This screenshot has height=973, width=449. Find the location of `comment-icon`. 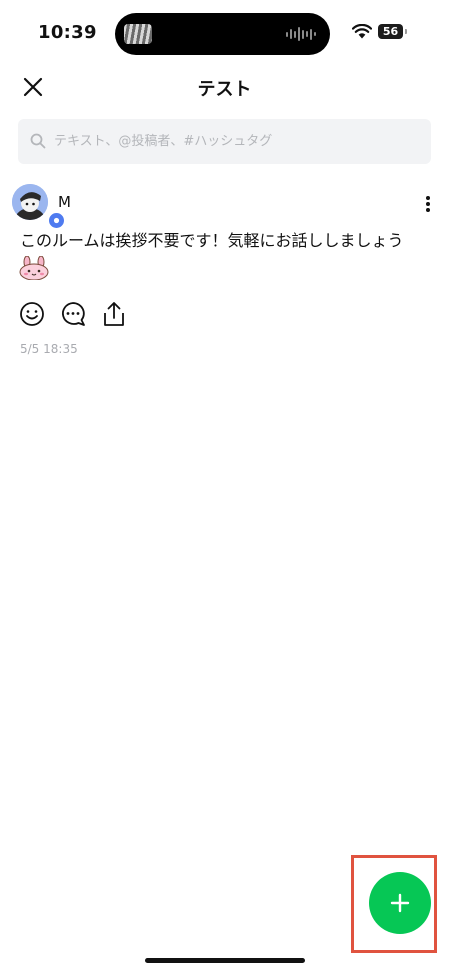

comment-icon is located at coordinates (73, 314).